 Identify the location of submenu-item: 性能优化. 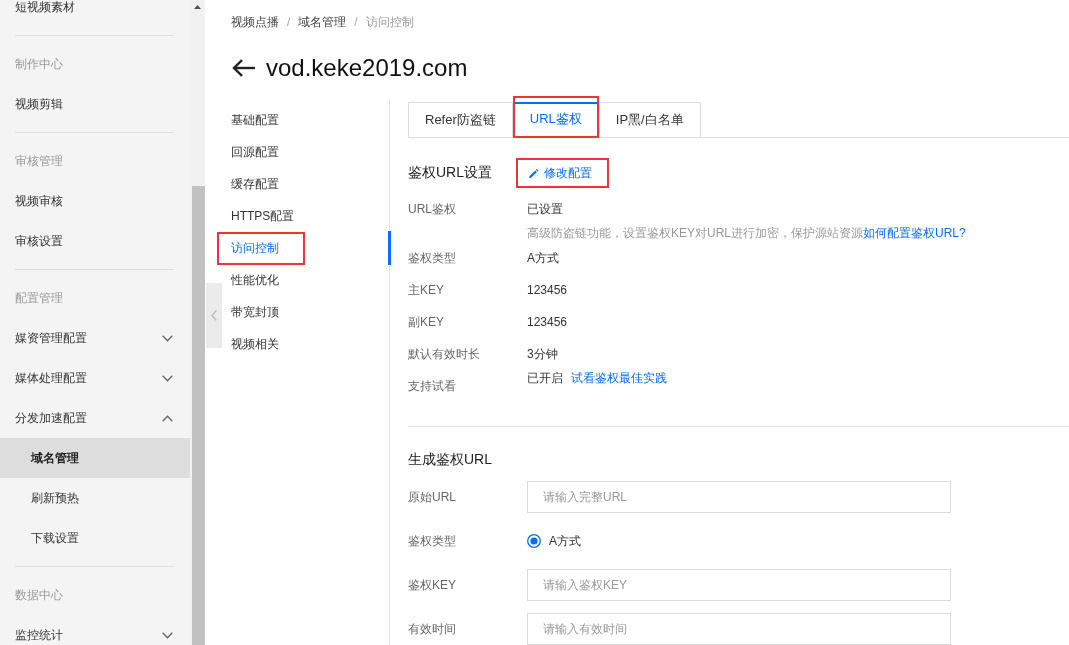
(255, 280).